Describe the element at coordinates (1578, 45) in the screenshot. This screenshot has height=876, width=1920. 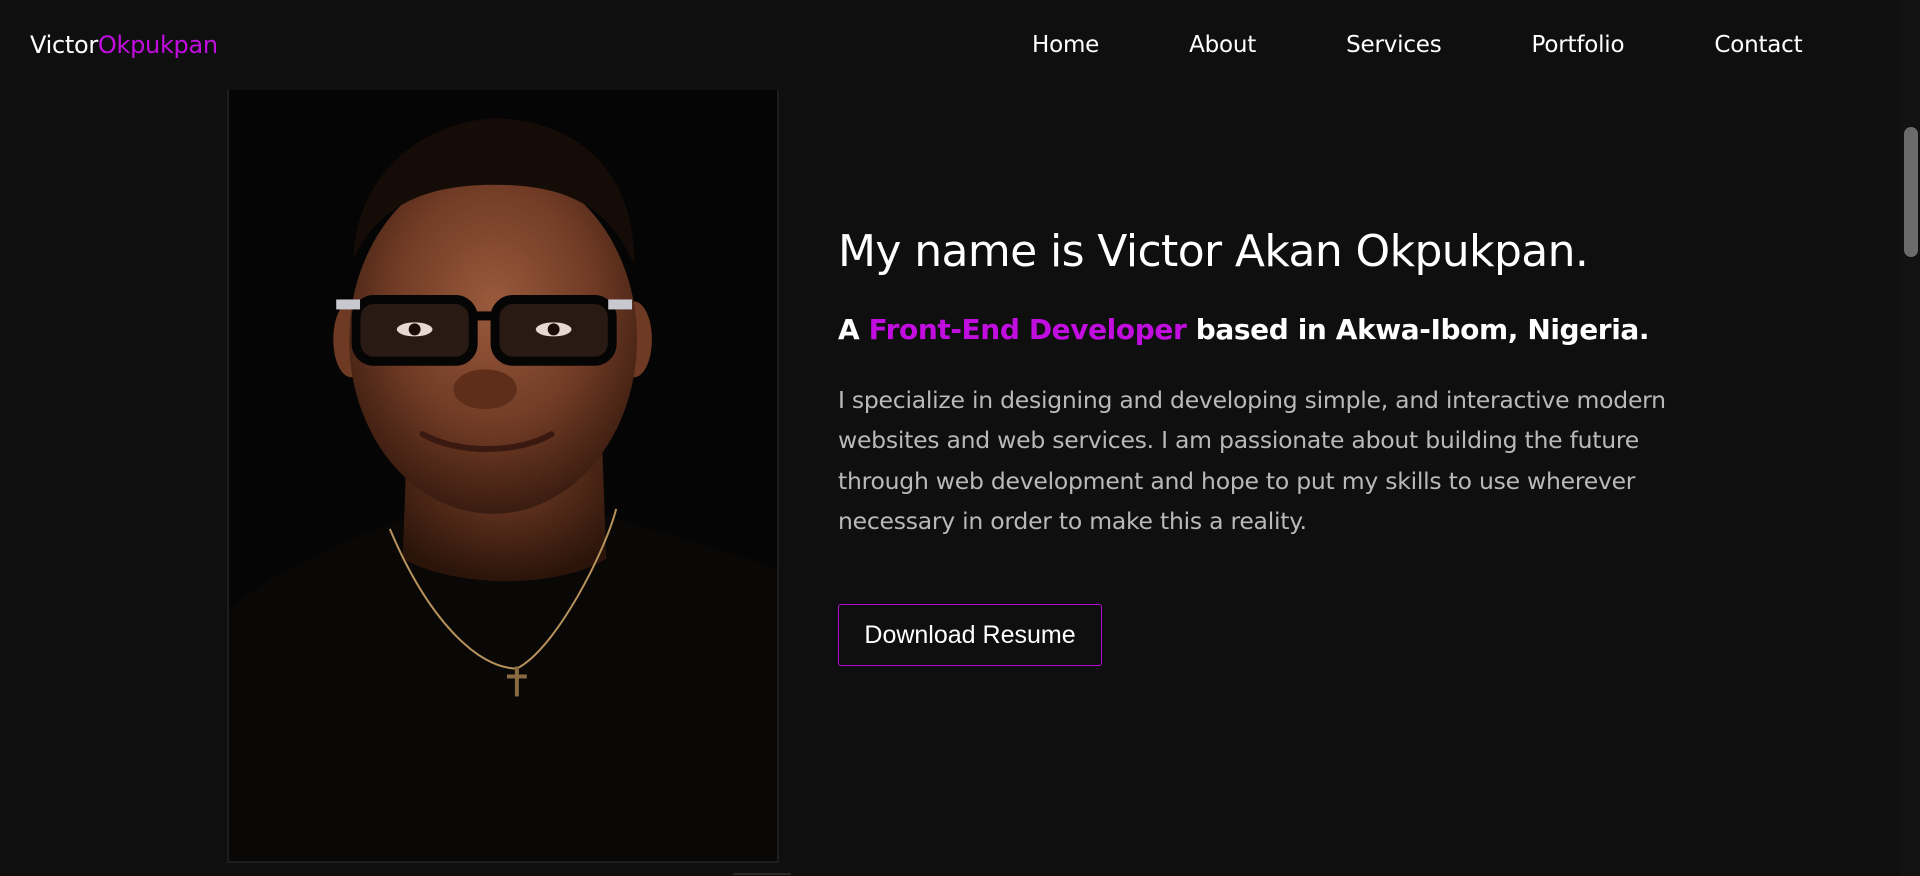
I see `nav-portfolio: Portfolio` at that location.